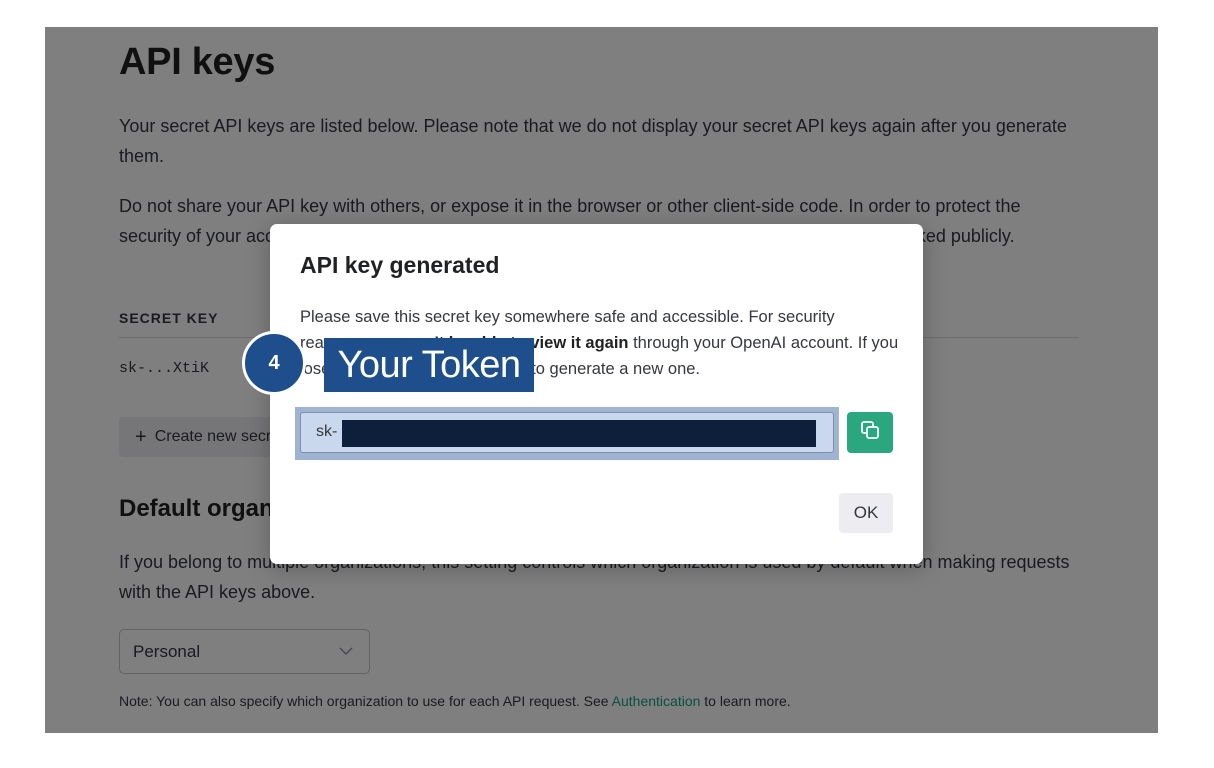 This screenshot has width=1214, height=768. What do you see at coordinates (579, 433) in the screenshot?
I see `secret-key-redaction` at bounding box center [579, 433].